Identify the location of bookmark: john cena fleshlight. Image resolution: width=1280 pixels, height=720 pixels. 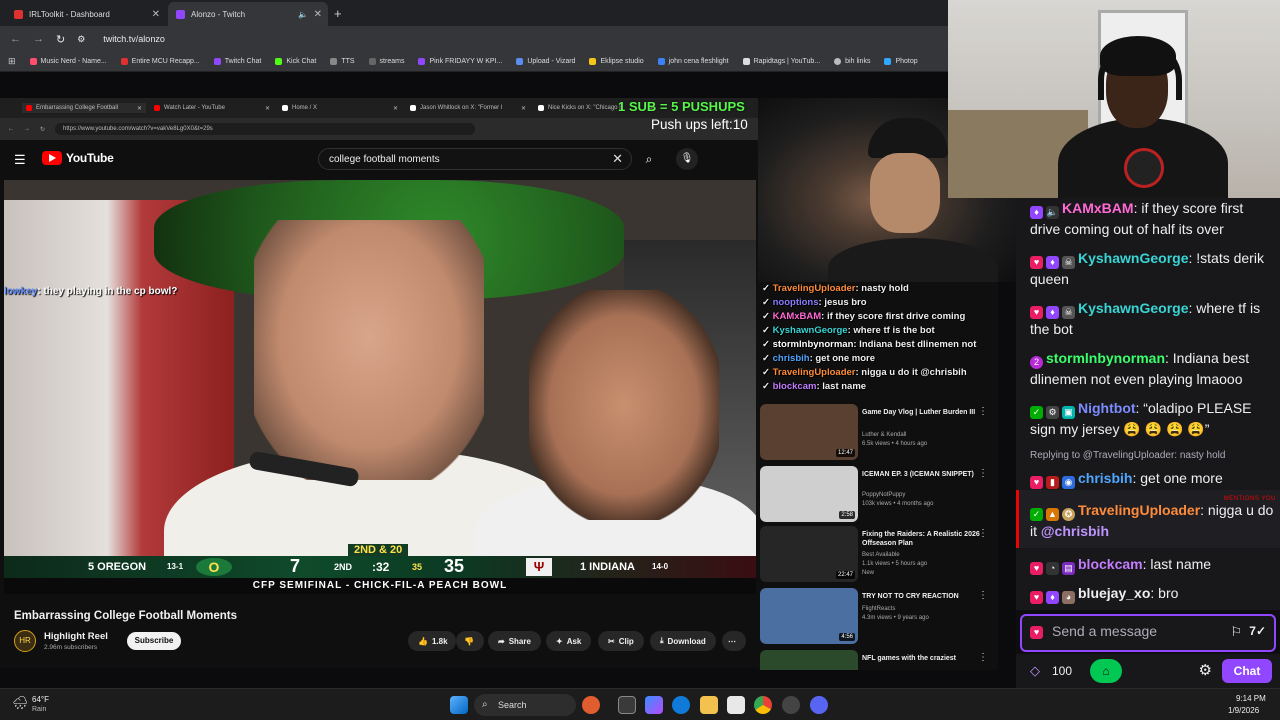
(693, 61).